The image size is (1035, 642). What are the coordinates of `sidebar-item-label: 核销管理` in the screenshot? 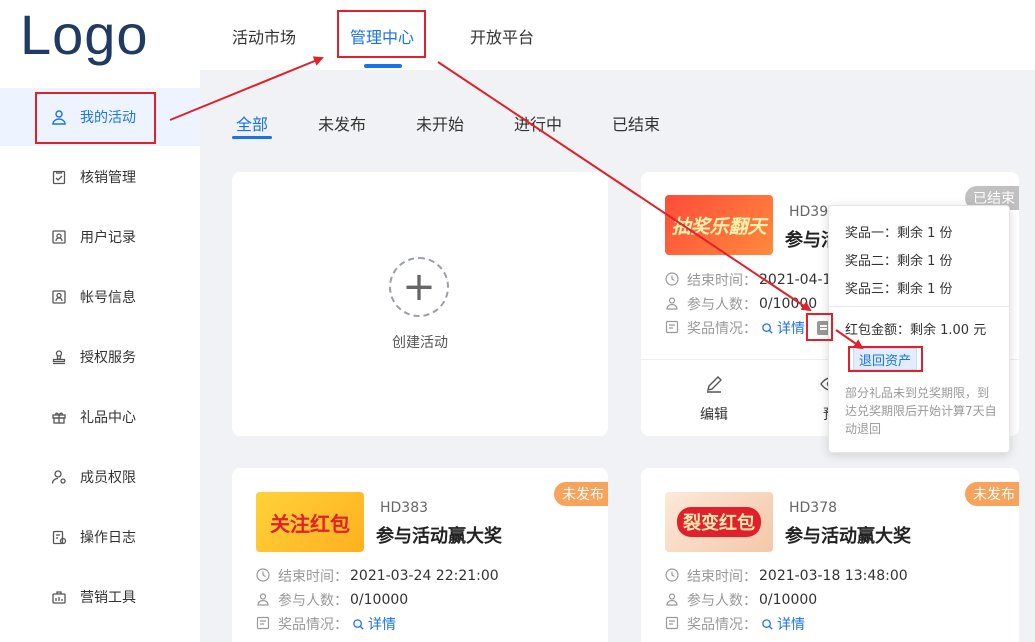 It's located at (108, 178).